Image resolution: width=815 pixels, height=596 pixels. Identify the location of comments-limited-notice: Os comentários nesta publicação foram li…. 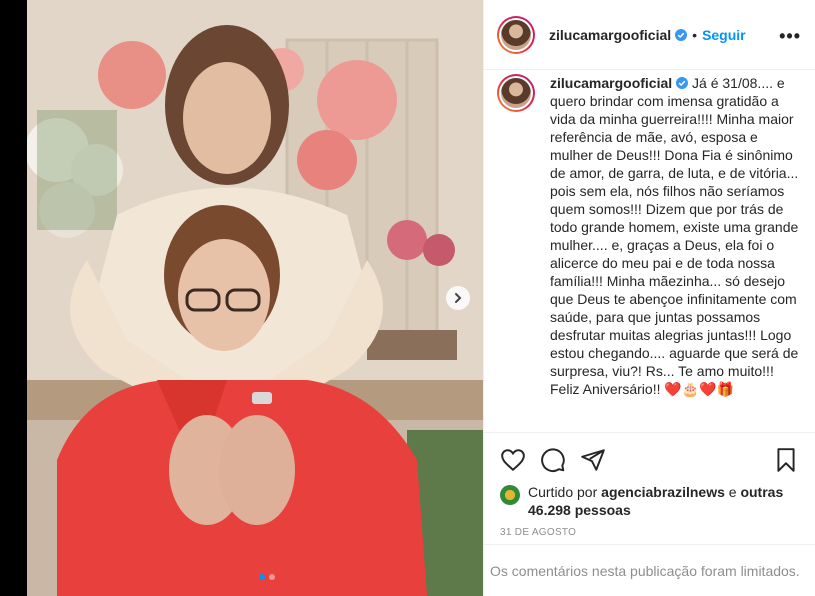
(649, 570).